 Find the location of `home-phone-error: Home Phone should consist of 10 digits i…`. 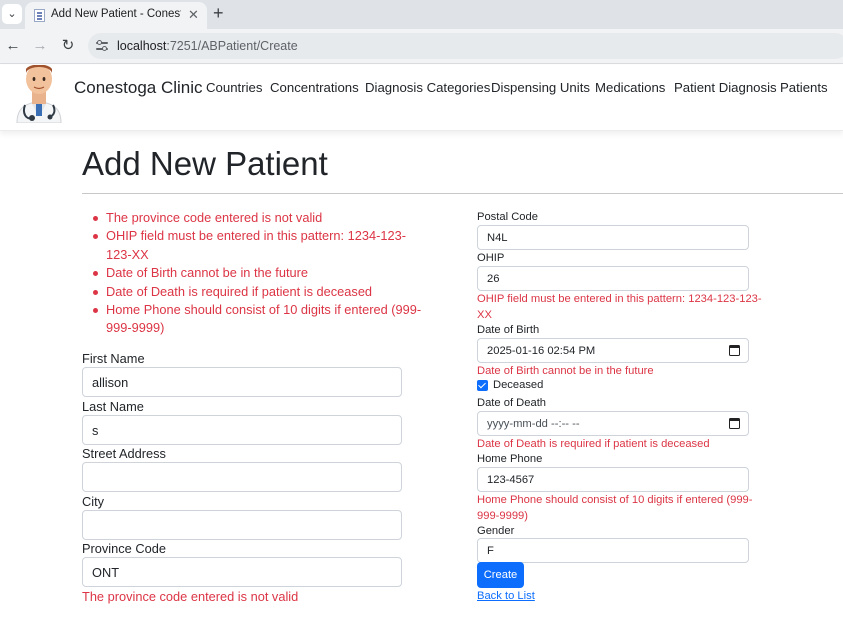

home-phone-error: Home Phone should consist of 10 digits i… is located at coordinates (615, 508).